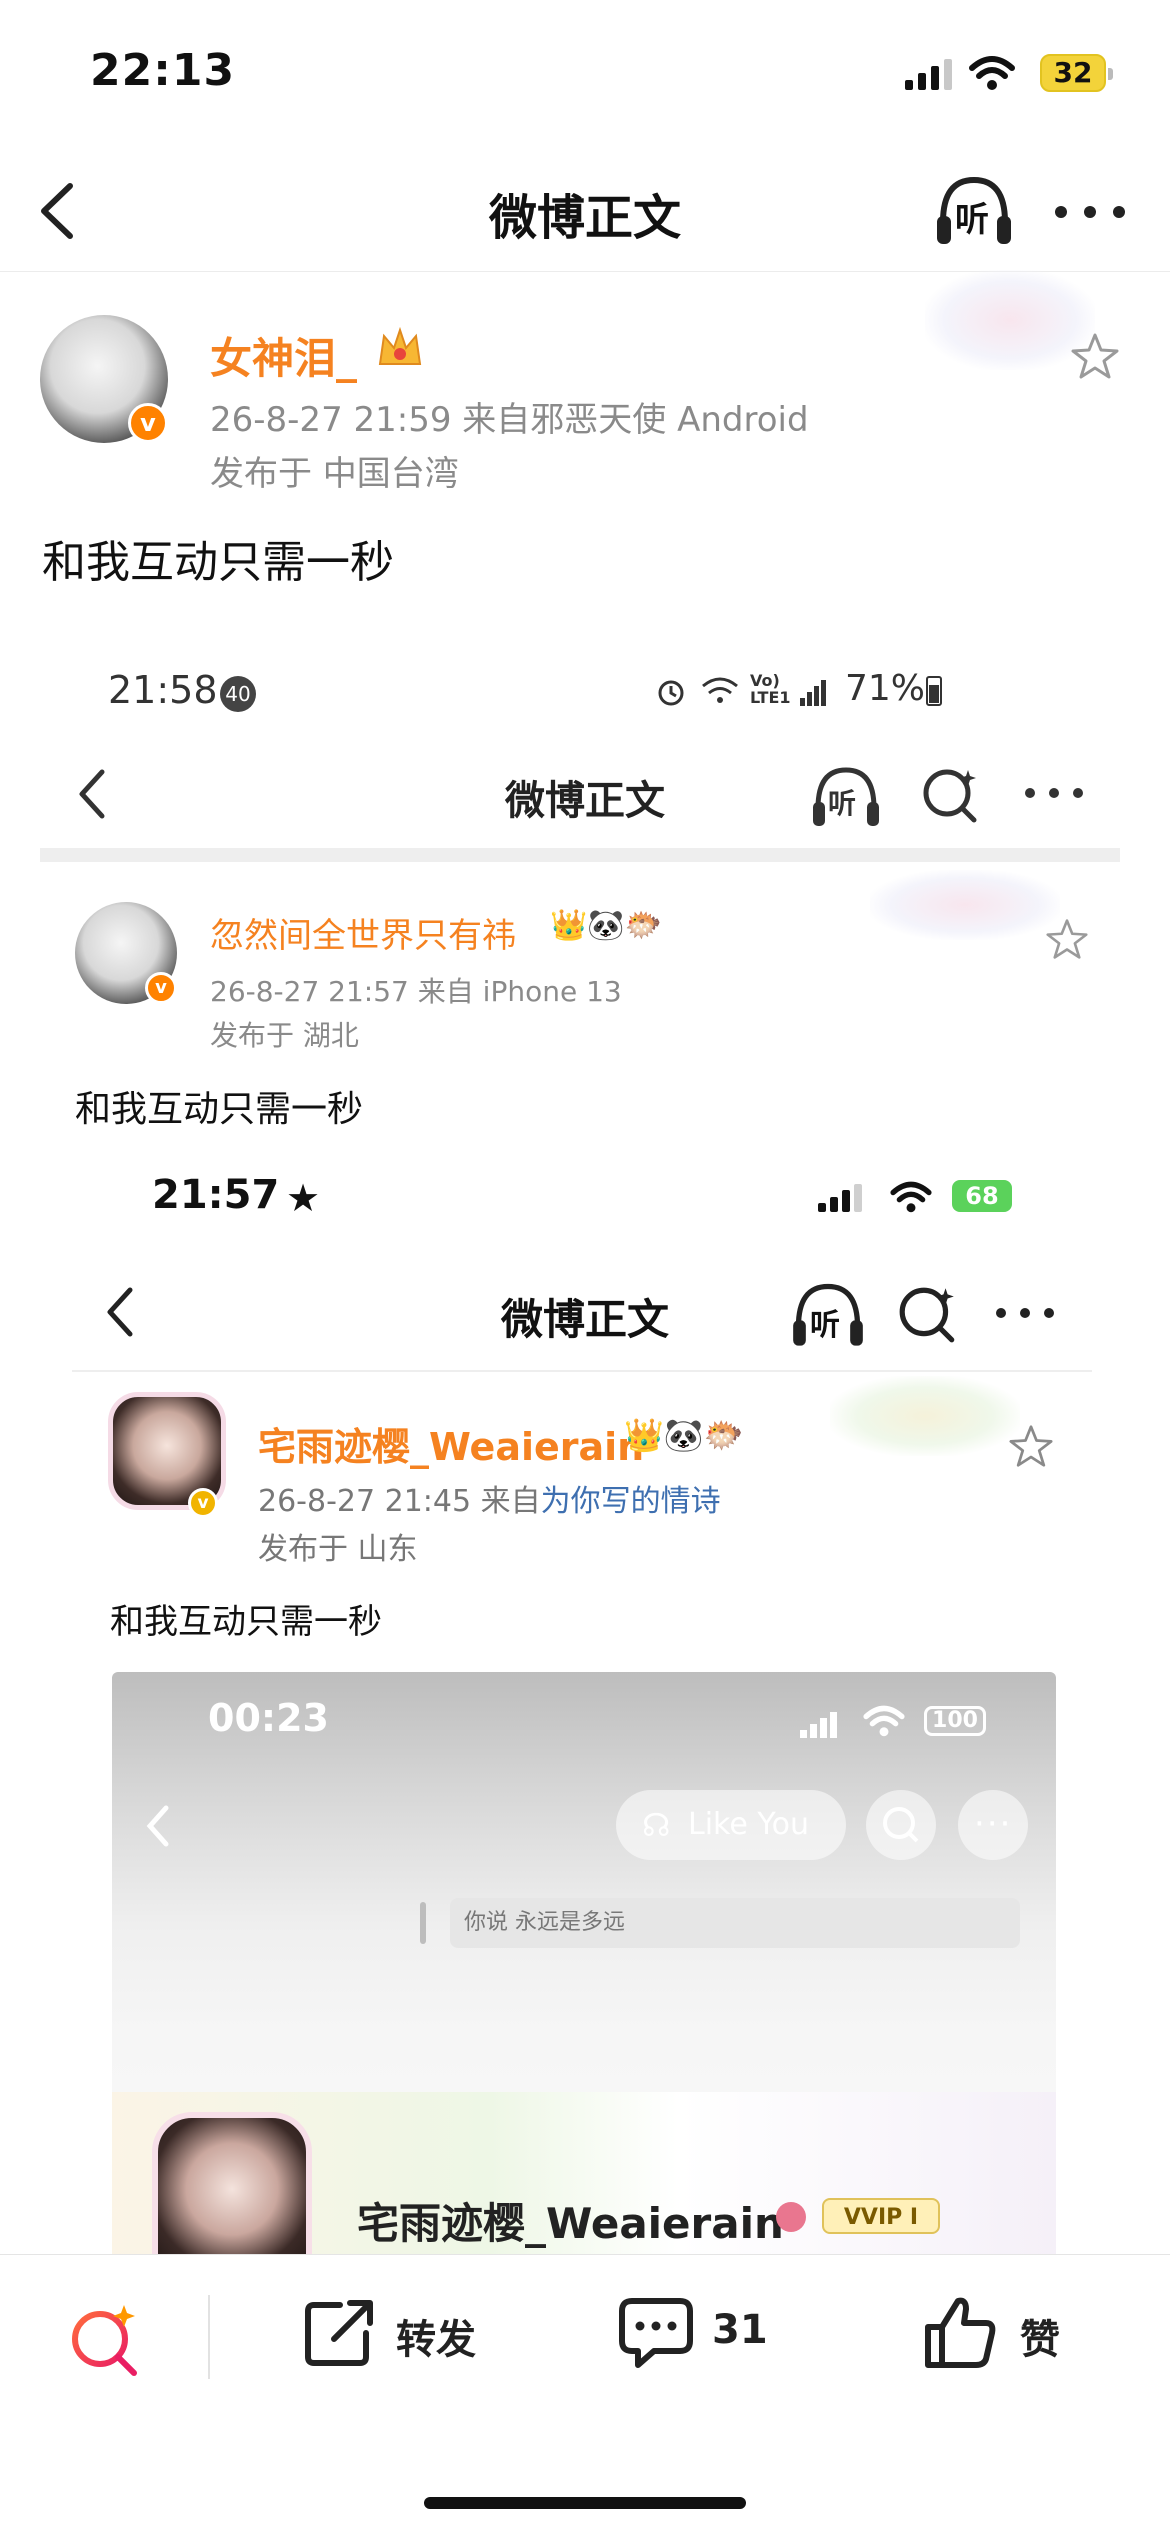  Describe the element at coordinates (684, 1435) in the screenshot. I see `nested2-badge-icons: 👑🐼🐡` at that location.